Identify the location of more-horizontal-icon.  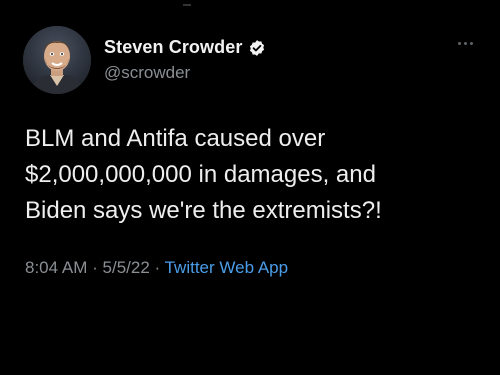
(469, 43).